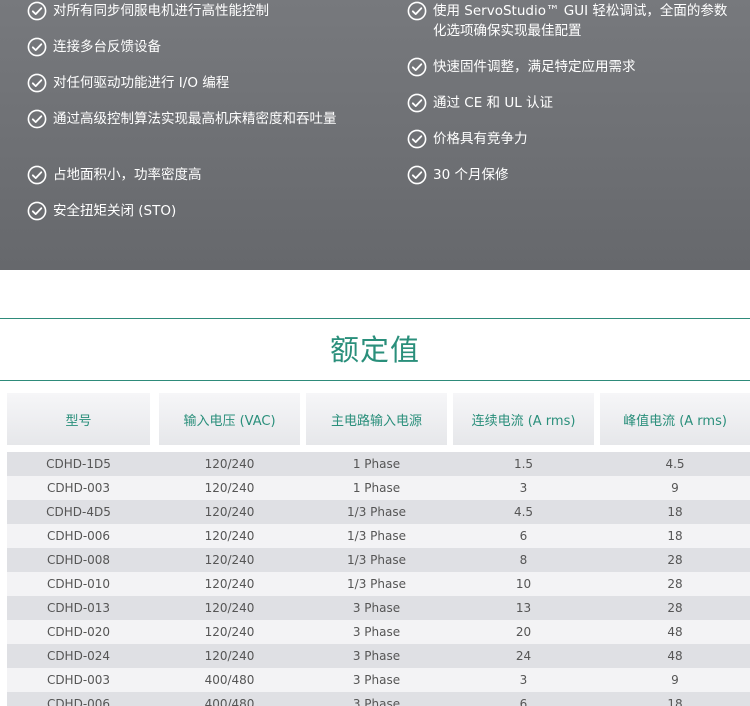 This screenshot has height=706, width=750. I want to click on table-cell: 1.5, so click(523, 464).